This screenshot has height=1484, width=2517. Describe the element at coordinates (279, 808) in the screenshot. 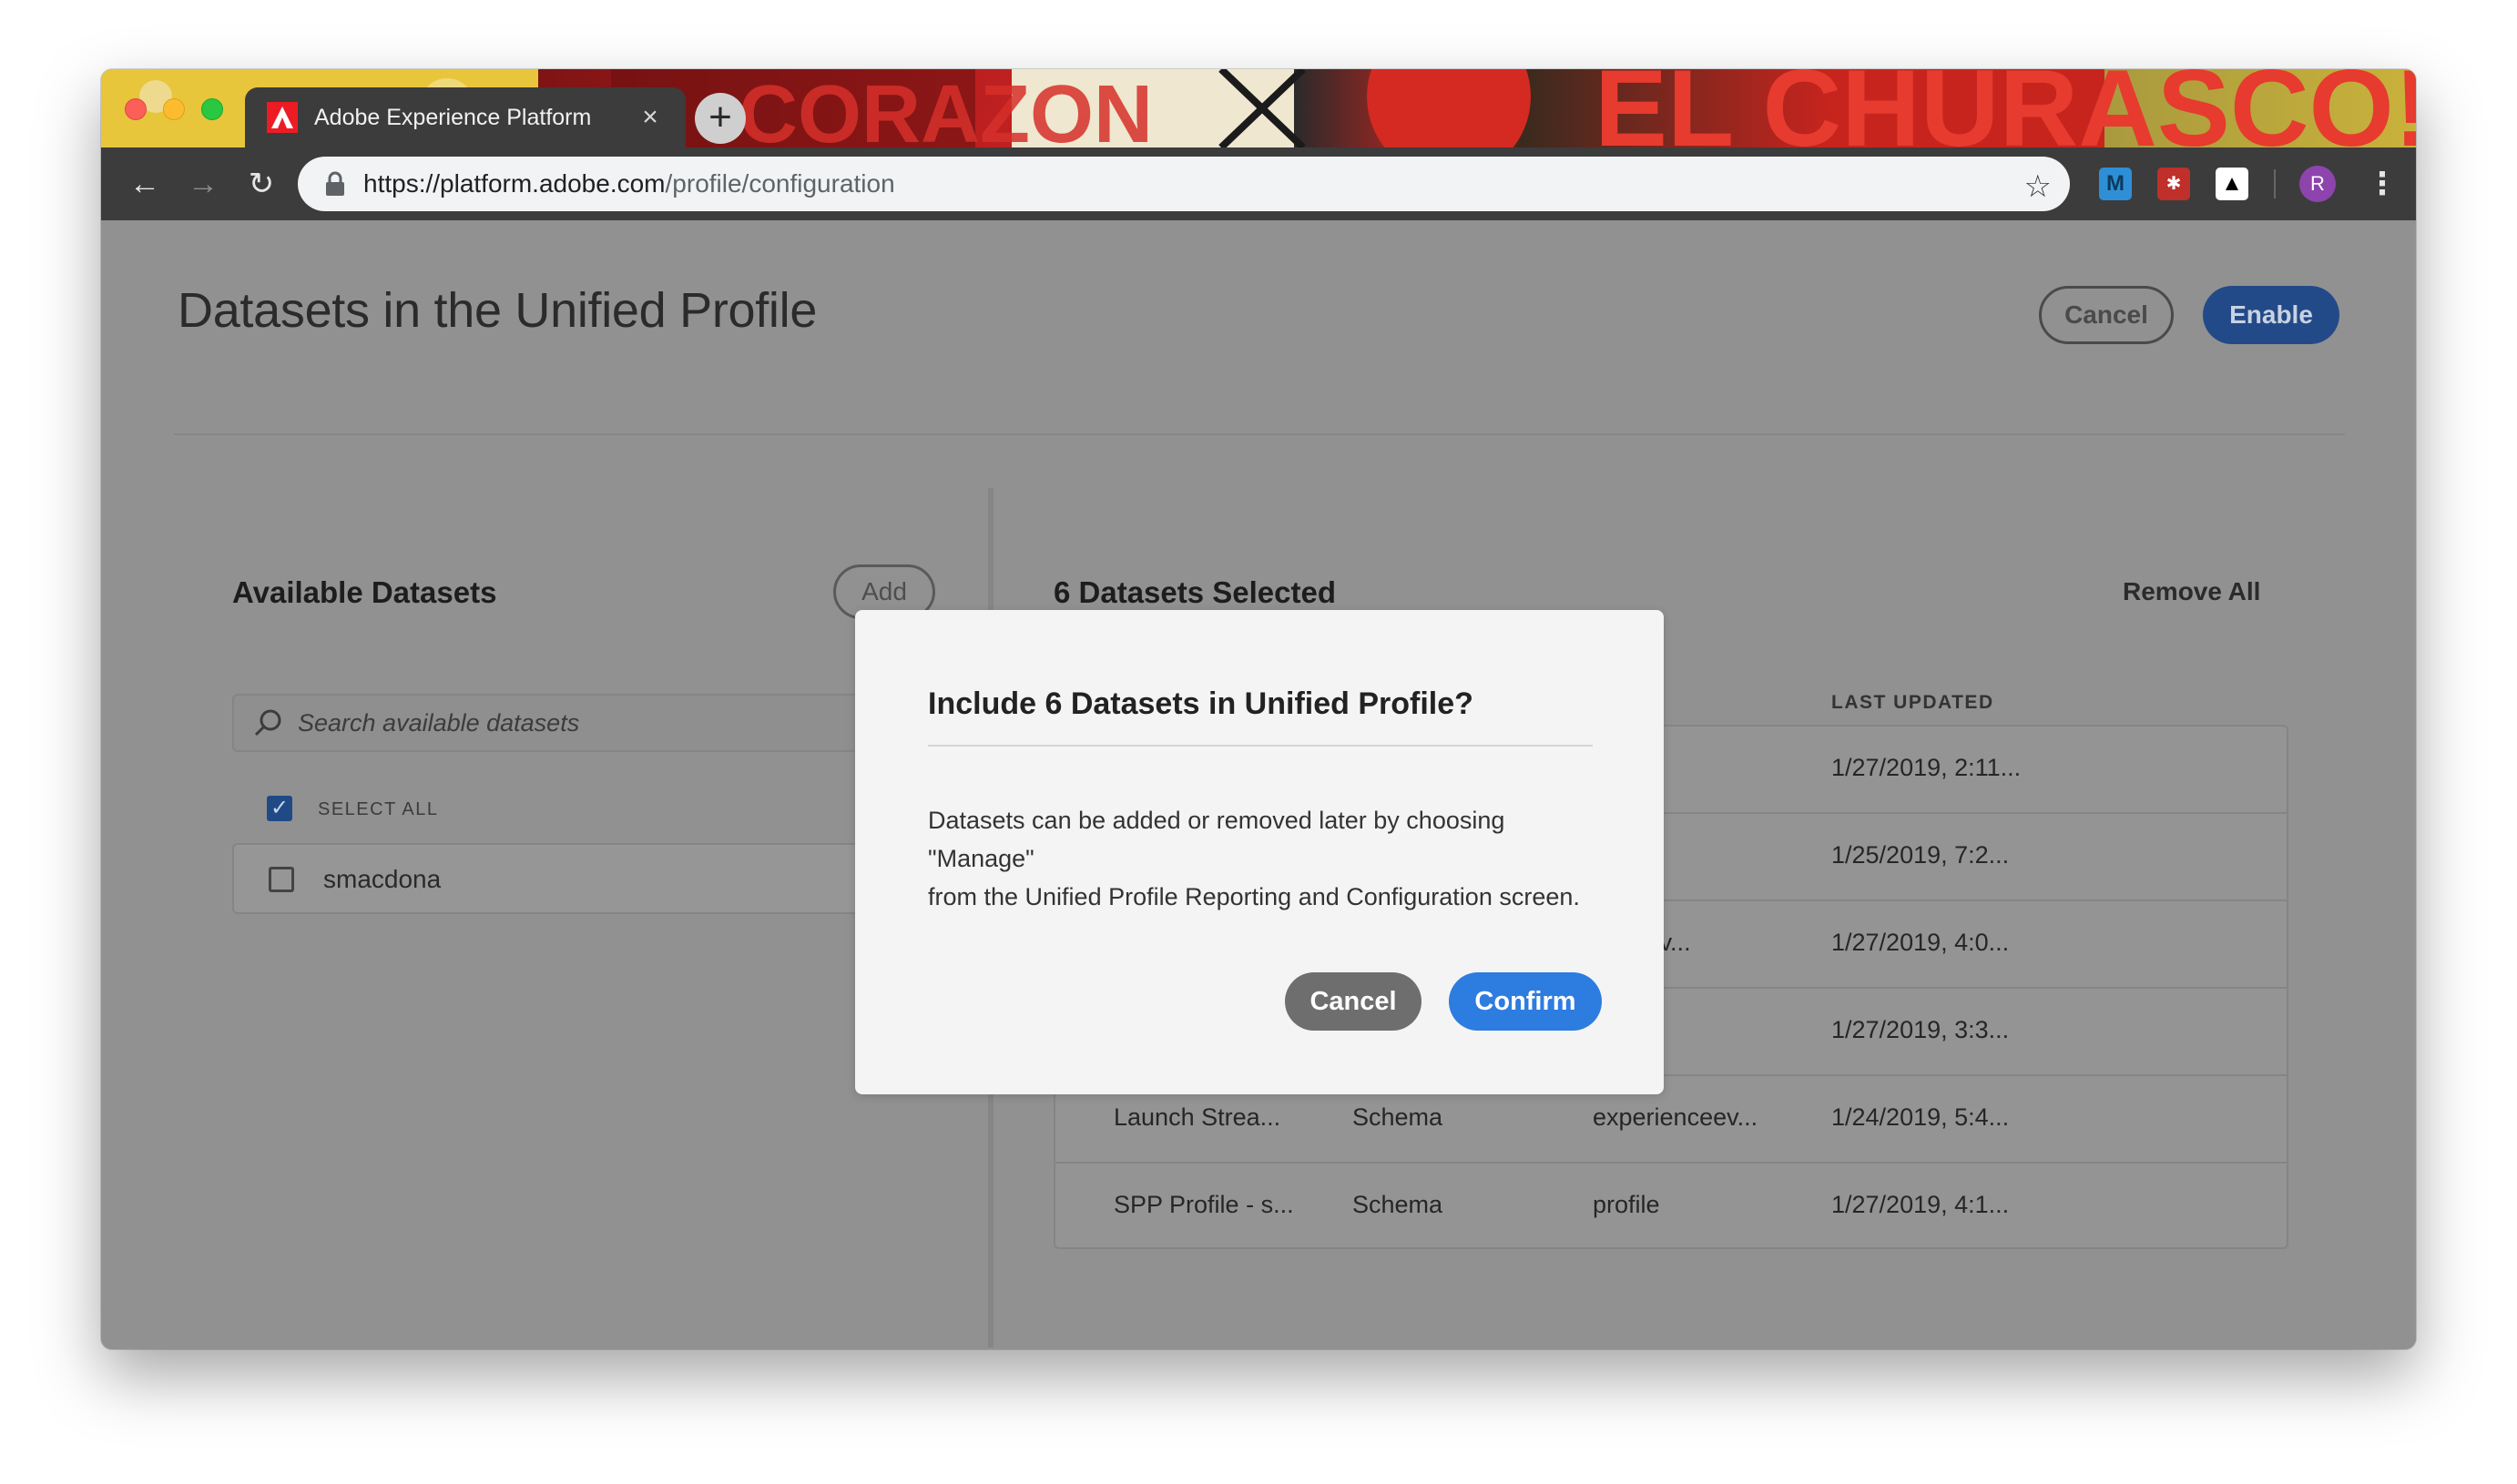

I see `select-all-checkbox: ✓` at that location.